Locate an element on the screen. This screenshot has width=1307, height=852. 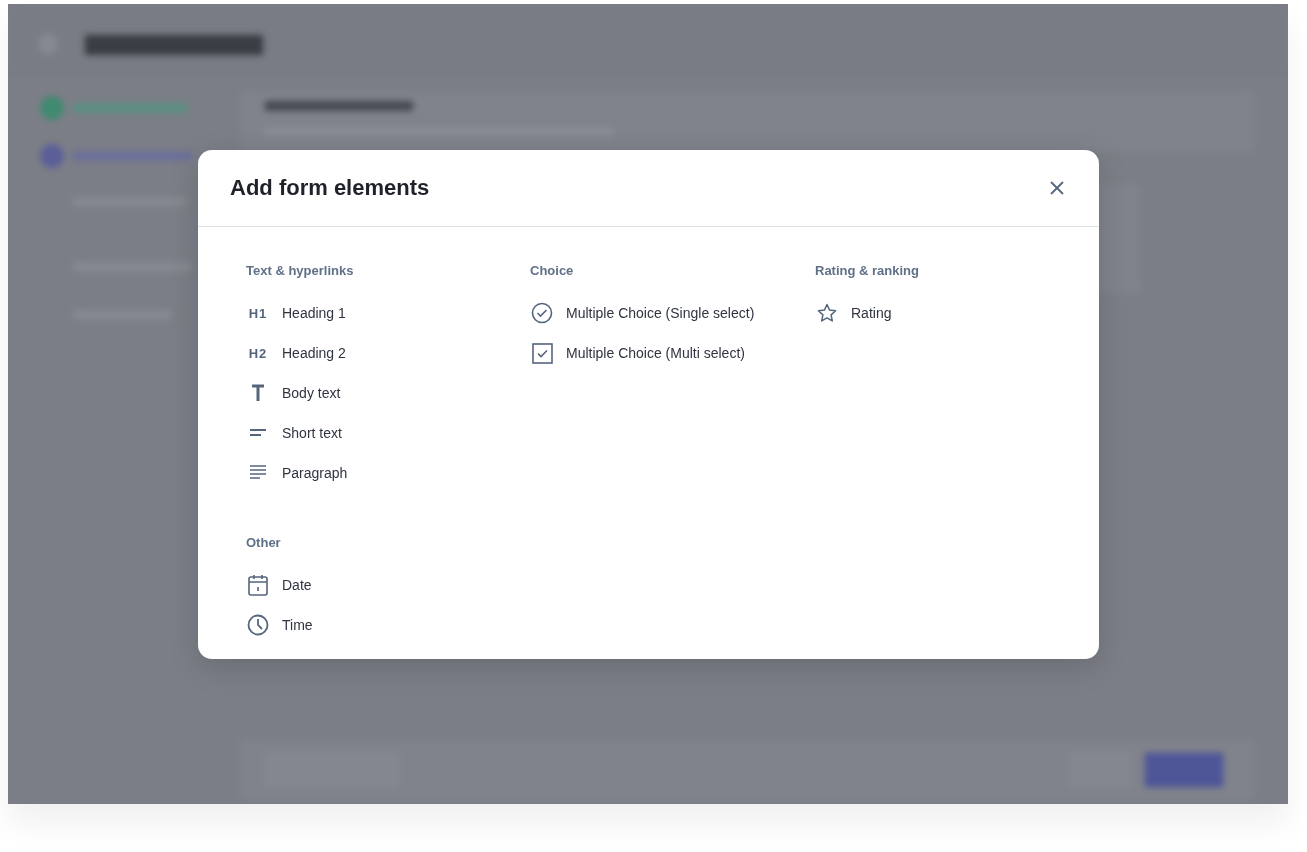
element-option: Short text is located at coordinates (294, 433).